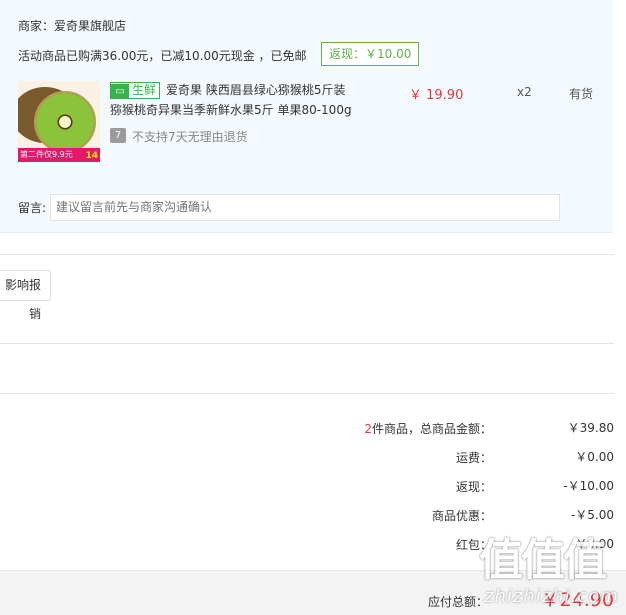 This screenshot has width=626, height=615. I want to click on merchant-name: 商家：爱奇果旗舰店, so click(72, 25).